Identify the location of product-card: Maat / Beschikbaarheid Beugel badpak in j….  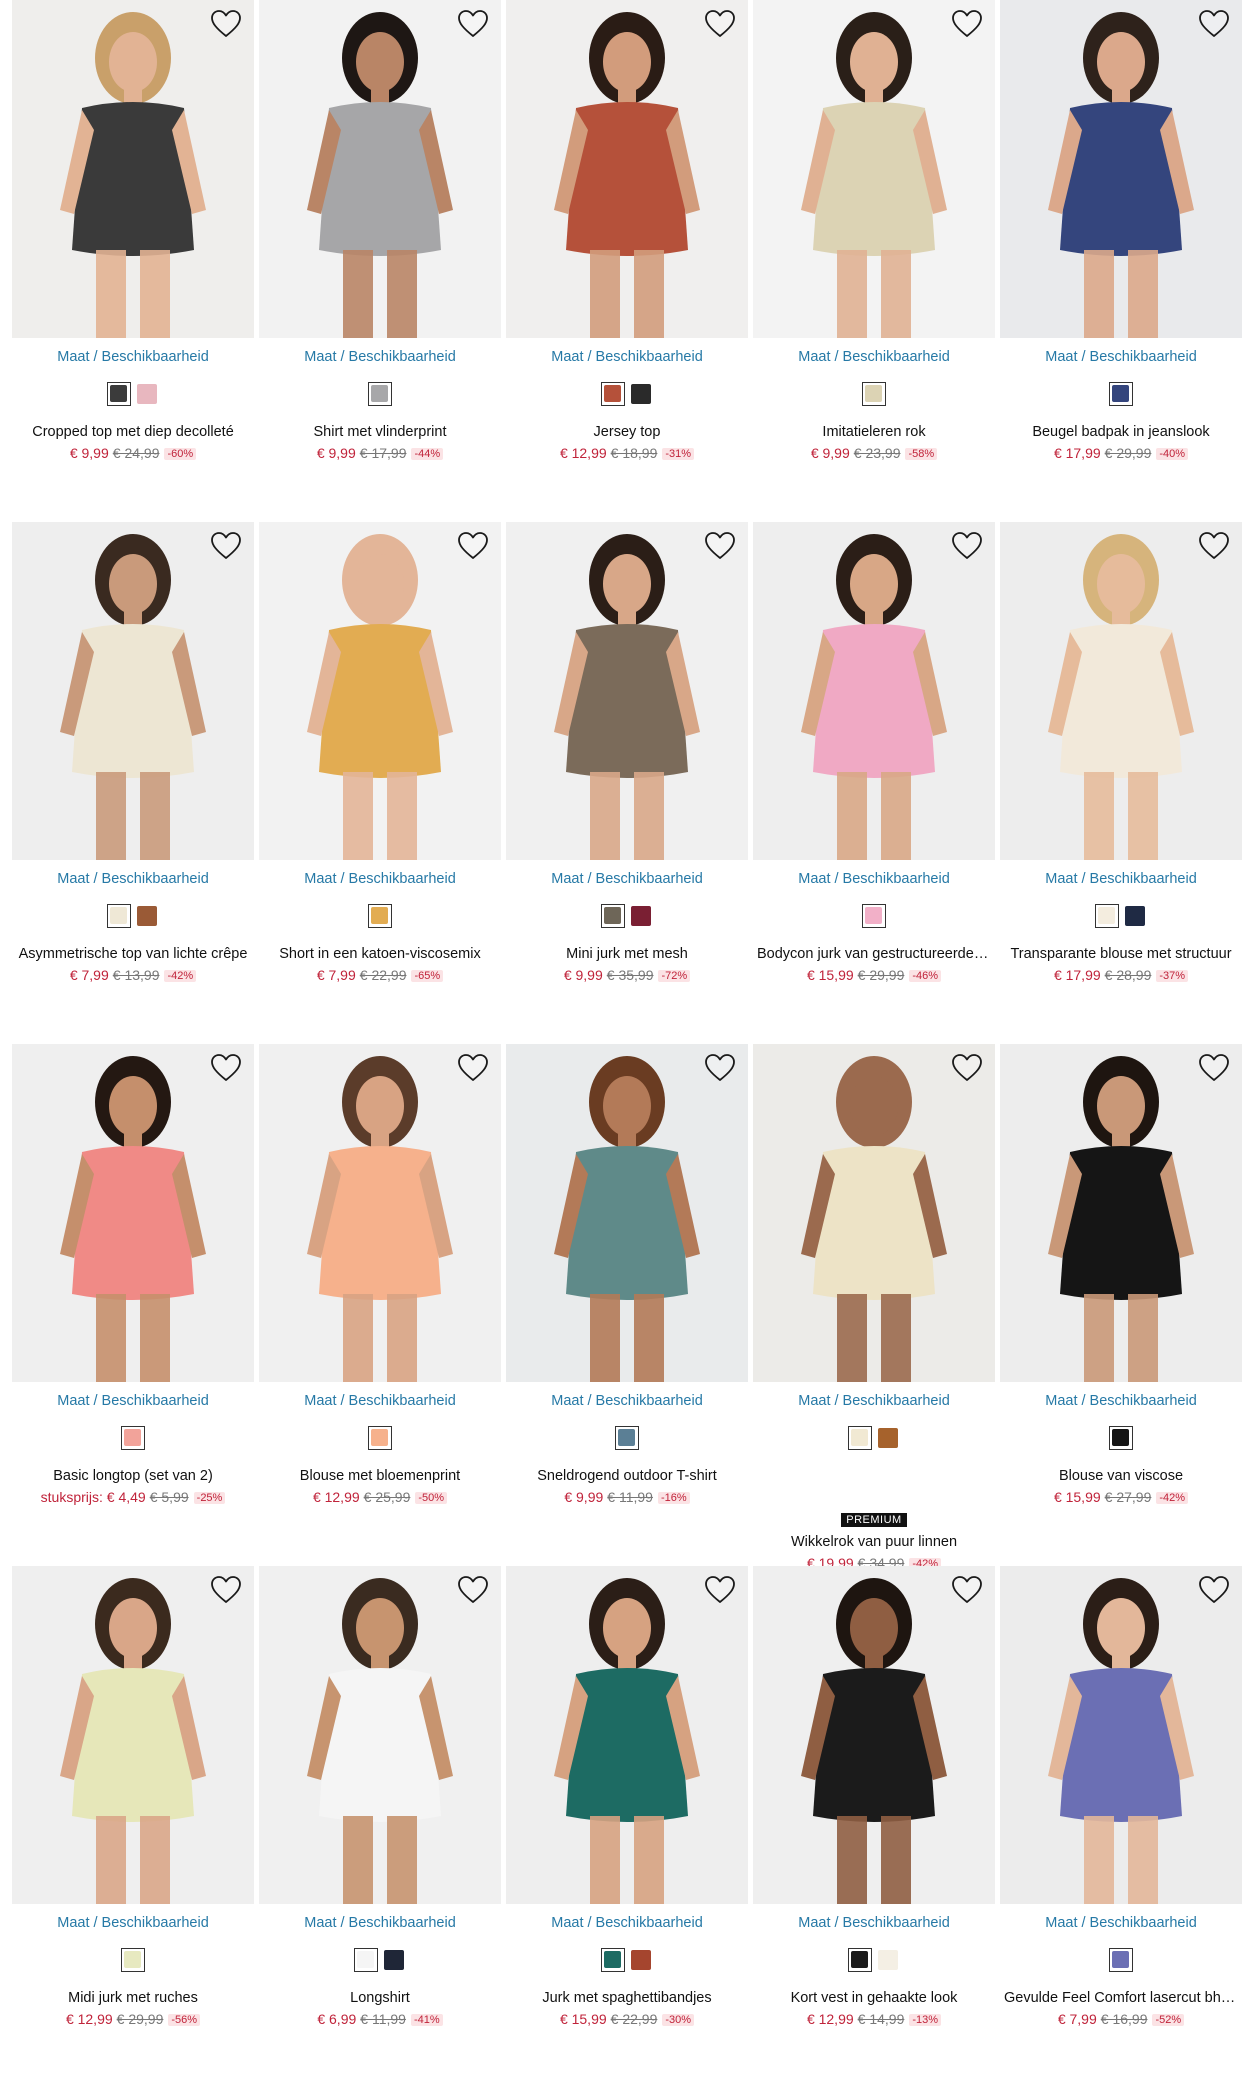
(1121, 250).